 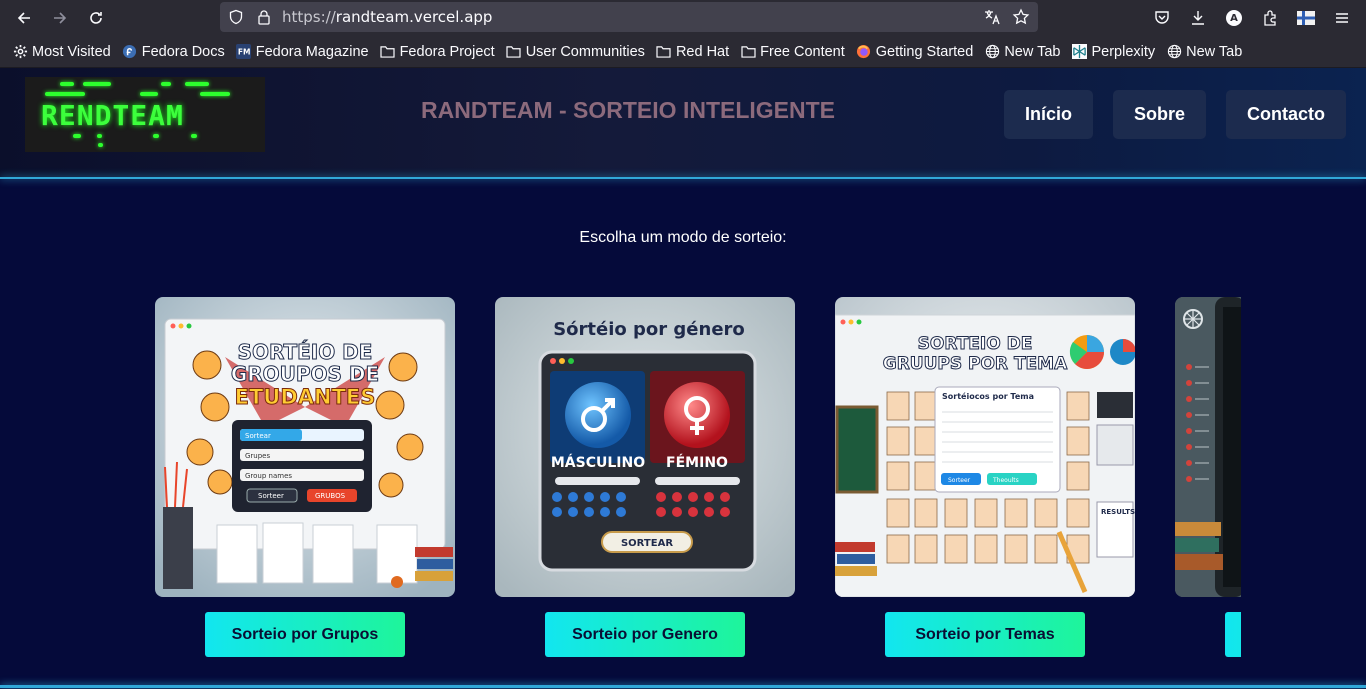 What do you see at coordinates (975, 364) in the screenshot?
I see `svg-text: GRUUPS POR TEMA` at bounding box center [975, 364].